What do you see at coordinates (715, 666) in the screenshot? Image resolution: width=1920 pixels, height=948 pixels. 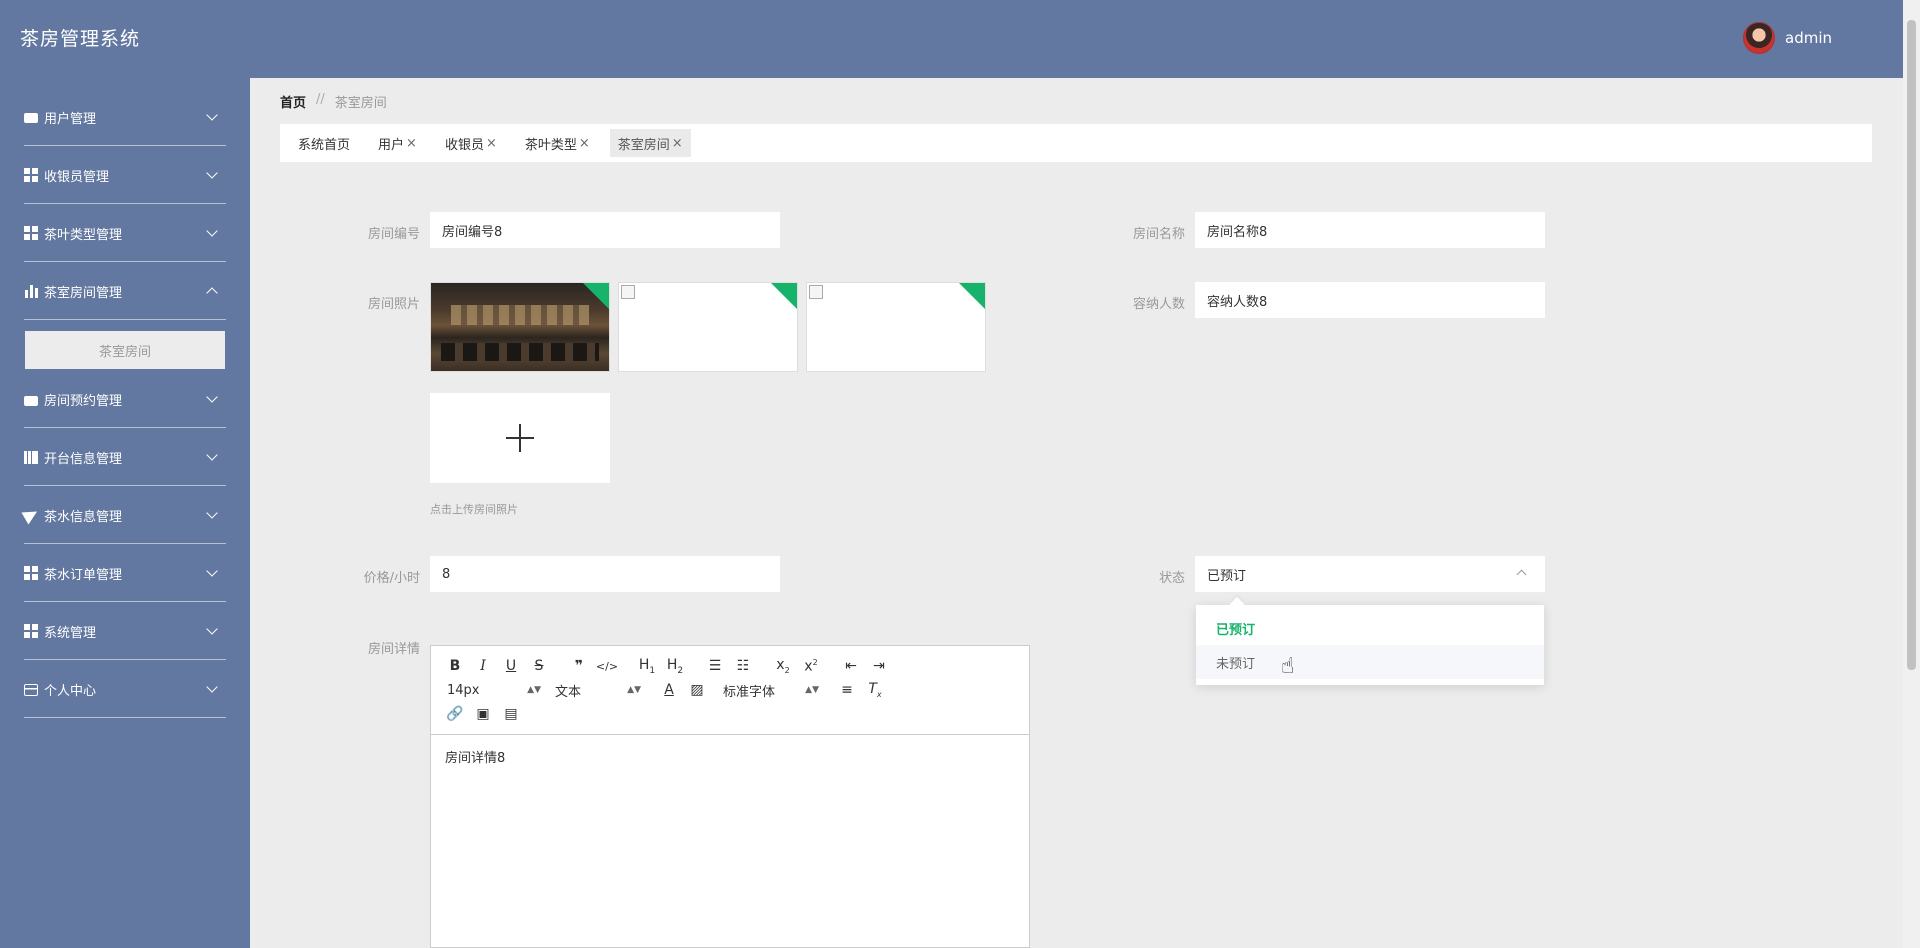 I see `ordered-list-icon: ☰` at bounding box center [715, 666].